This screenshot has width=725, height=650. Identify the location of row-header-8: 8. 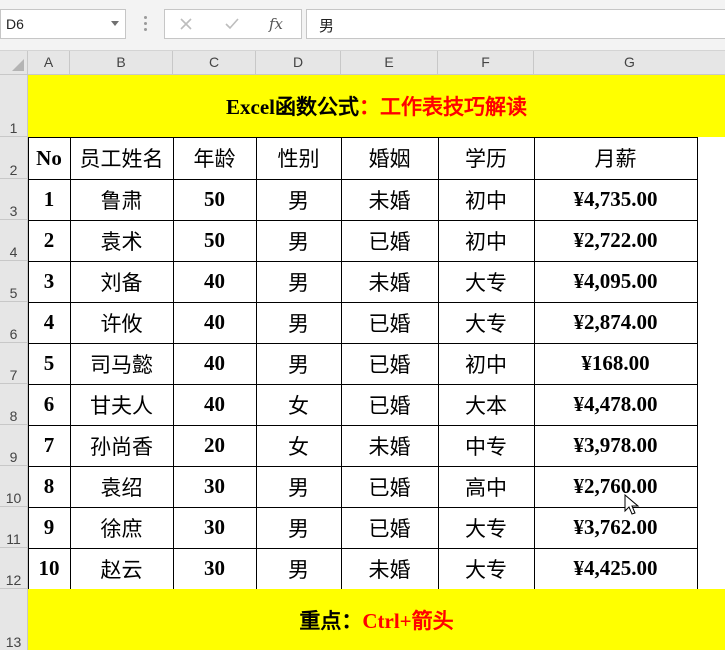
(14, 404).